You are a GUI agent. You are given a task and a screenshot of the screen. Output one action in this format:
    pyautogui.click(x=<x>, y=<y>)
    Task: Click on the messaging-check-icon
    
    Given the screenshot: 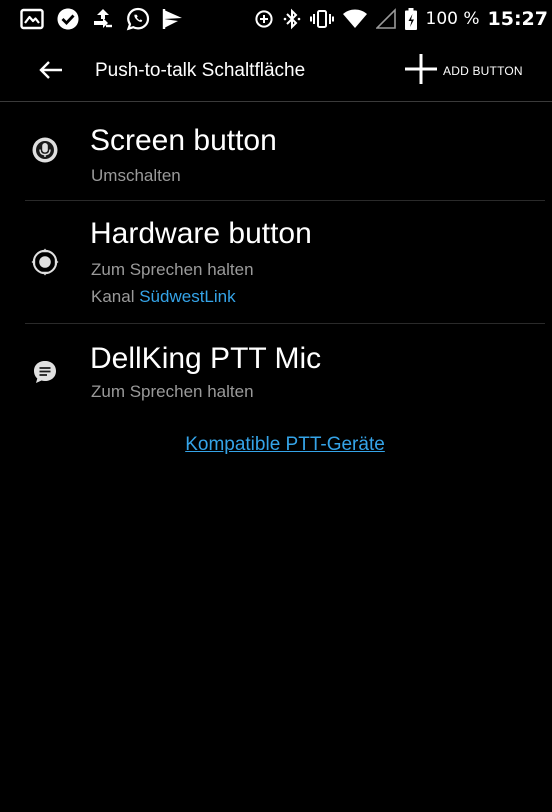 What is the action you would take?
    pyautogui.click(x=68, y=19)
    